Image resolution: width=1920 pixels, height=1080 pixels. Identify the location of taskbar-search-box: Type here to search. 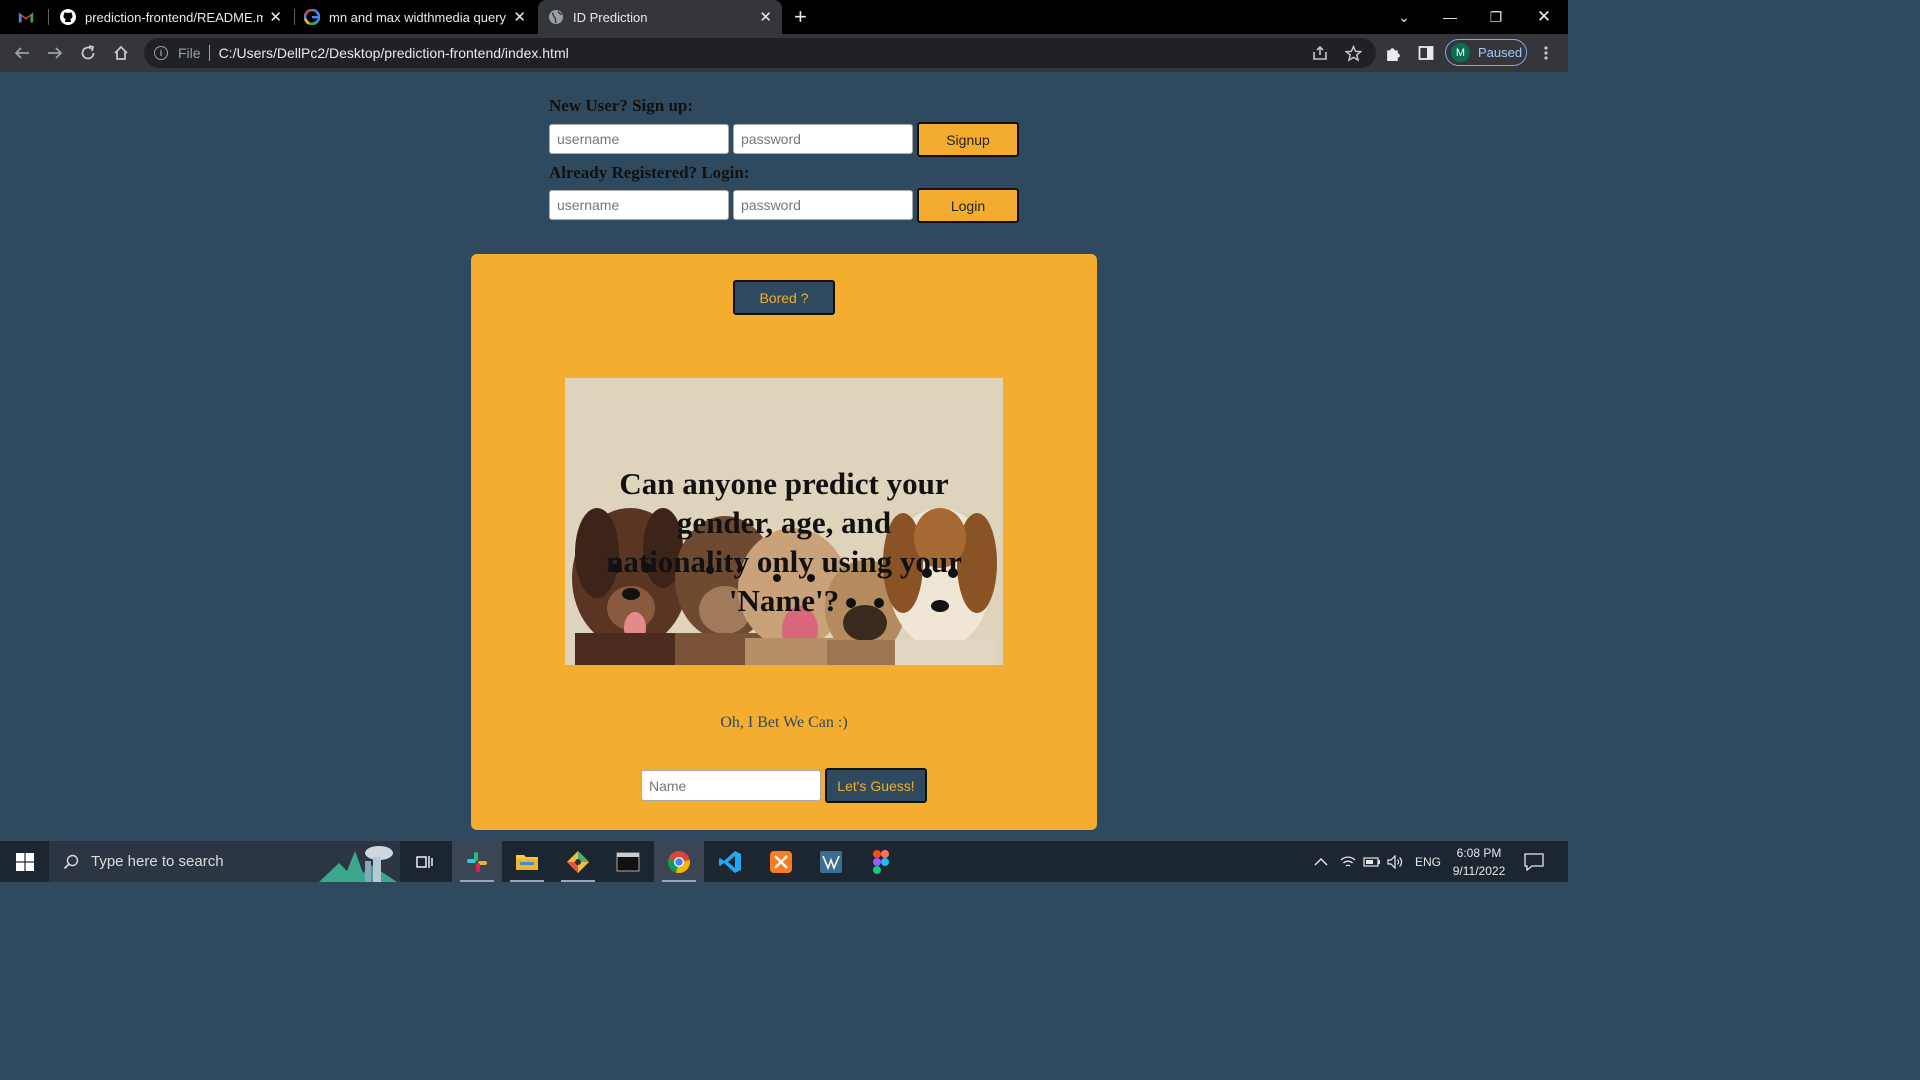
(224, 861).